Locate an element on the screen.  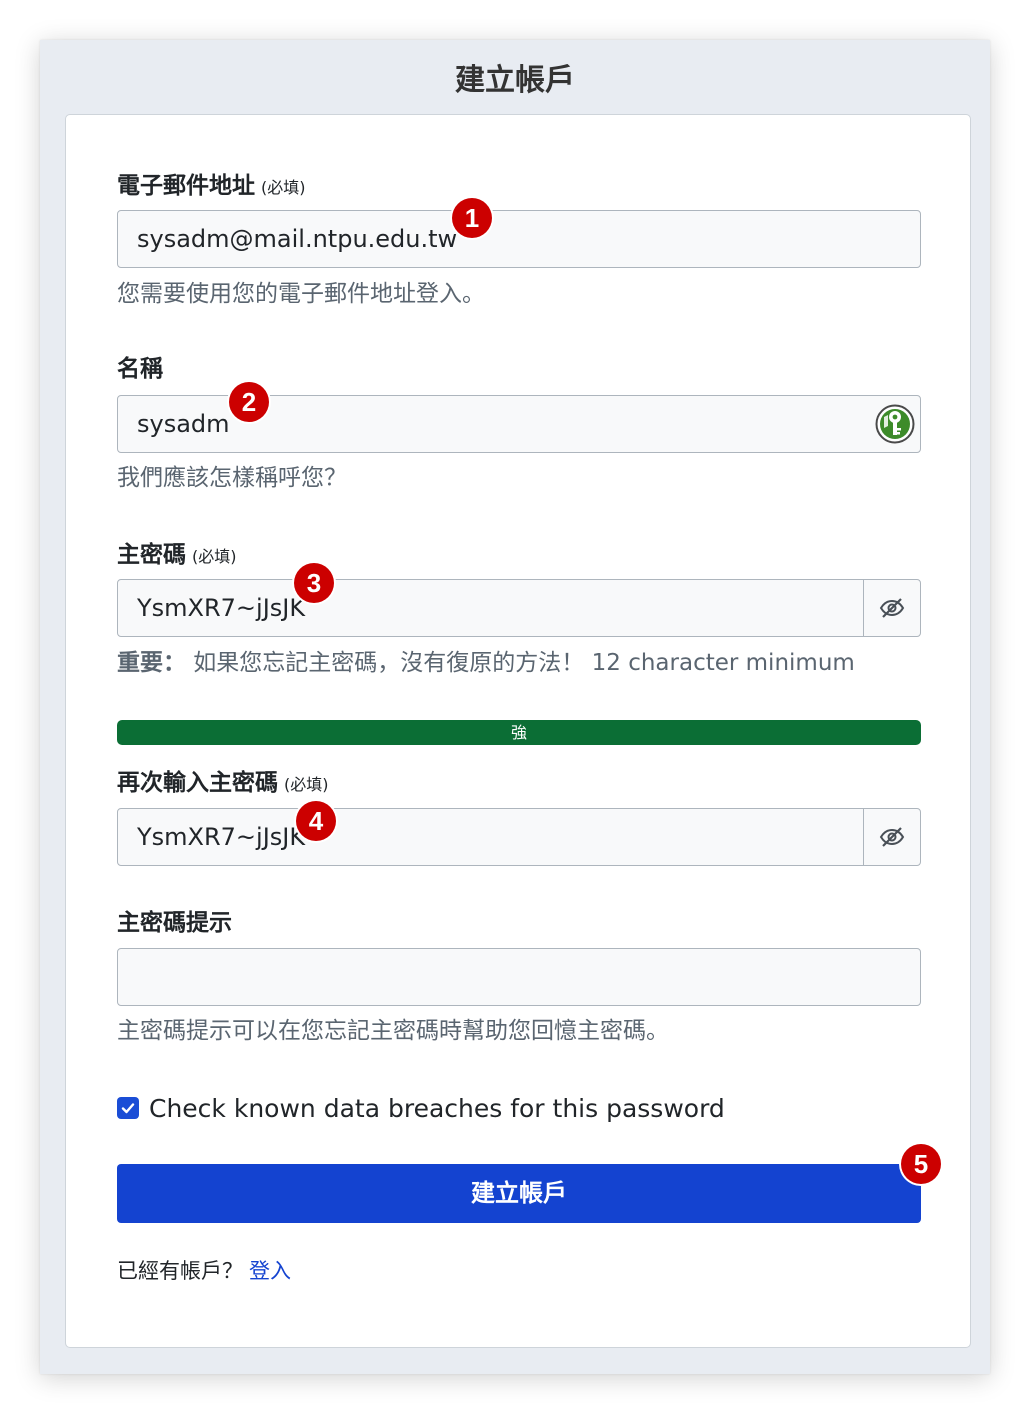
step-badge-4: 4 is located at coordinates (316, 821).